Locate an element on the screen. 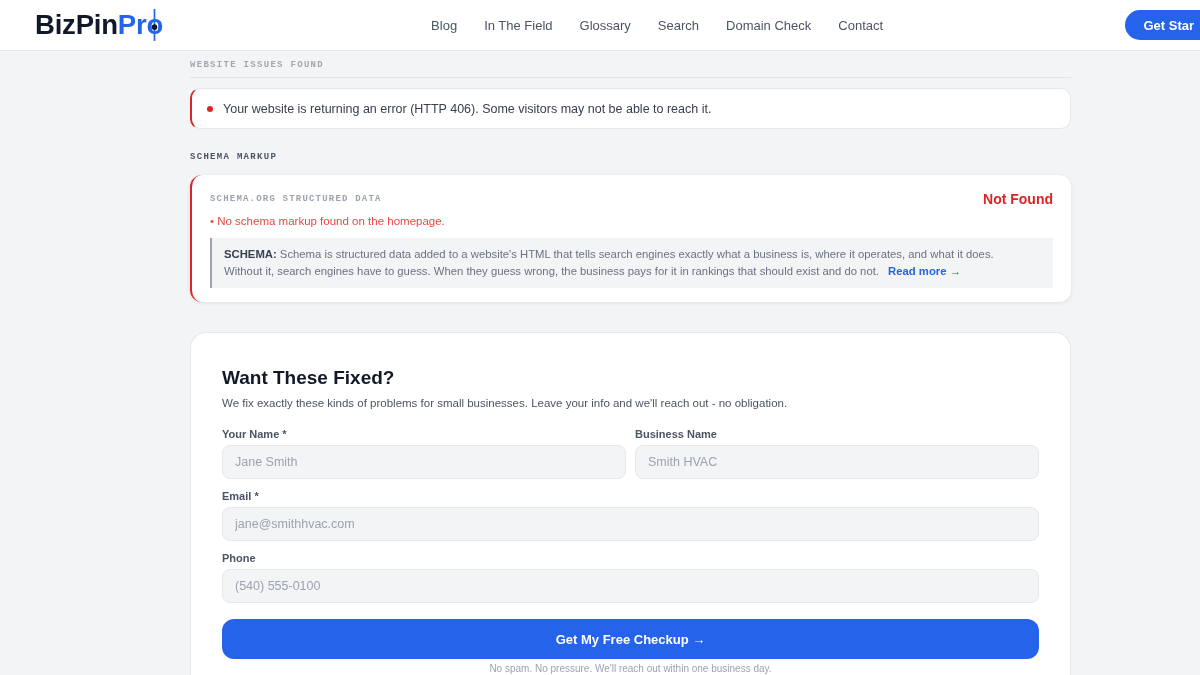 The height and width of the screenshot is (675, 1200). section-heading: SCHEMA MARKUP is located at coordinates (234, 157).